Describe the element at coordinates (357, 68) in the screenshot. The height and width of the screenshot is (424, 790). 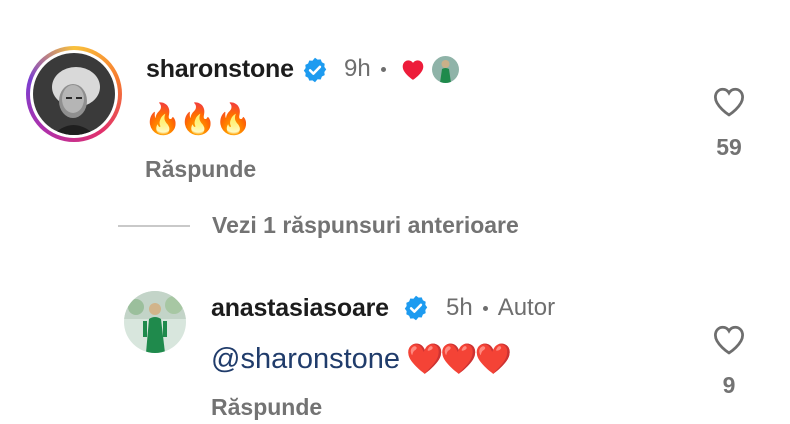
I see `comment-time: 9h` at that location.